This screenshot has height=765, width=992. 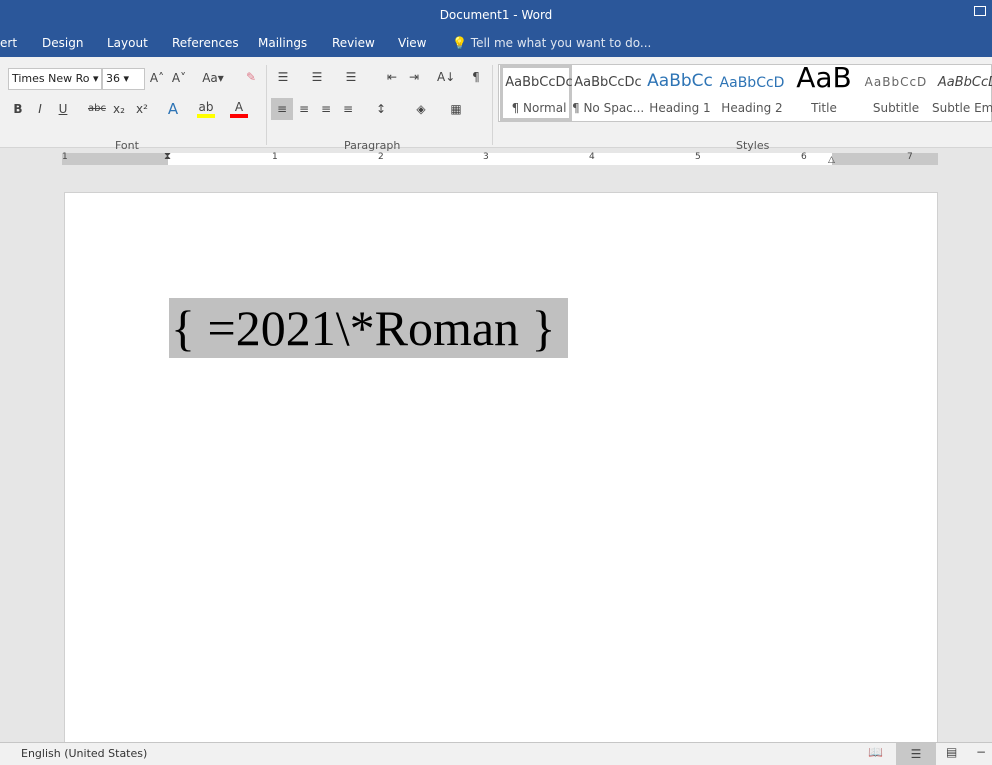 I want to click on center-icon: ≡, so click(x=304, y=109).